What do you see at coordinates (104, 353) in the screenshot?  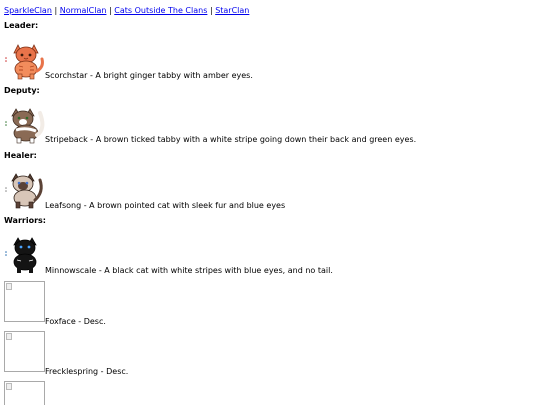 I see `cat-entry-frecklespring: Frecklespring - Desc.` at bounding box center [104, 353].